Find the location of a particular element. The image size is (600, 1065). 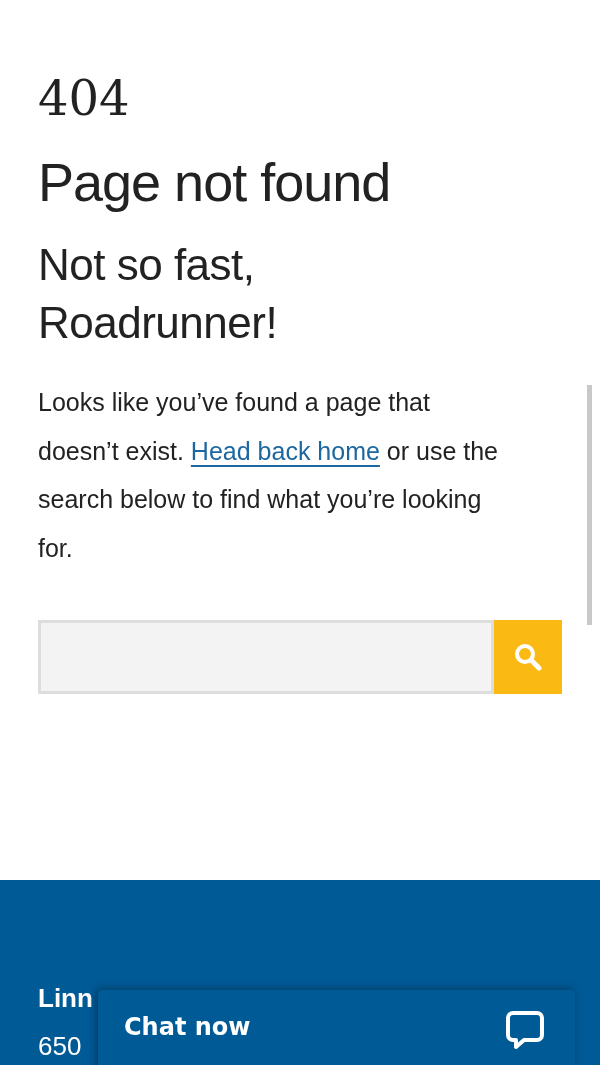

page-subtitle: Not so fast, Roadrunner! is located at coordinates (158, 294).